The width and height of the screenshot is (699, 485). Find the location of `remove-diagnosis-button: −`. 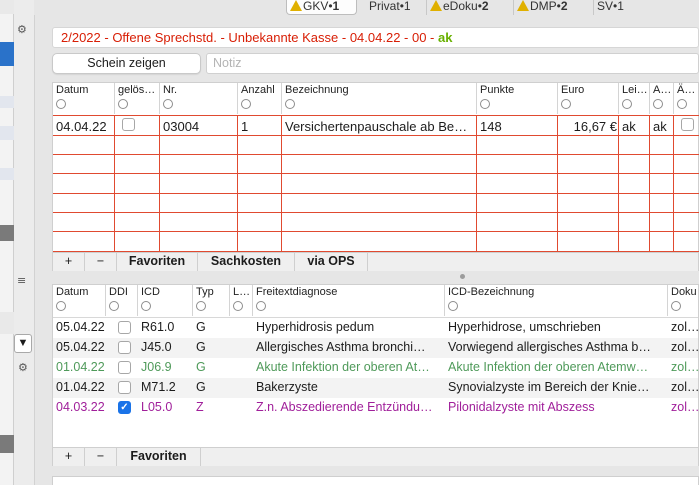

remove-diagnosis-button: − is located at coordinates (101, 457).